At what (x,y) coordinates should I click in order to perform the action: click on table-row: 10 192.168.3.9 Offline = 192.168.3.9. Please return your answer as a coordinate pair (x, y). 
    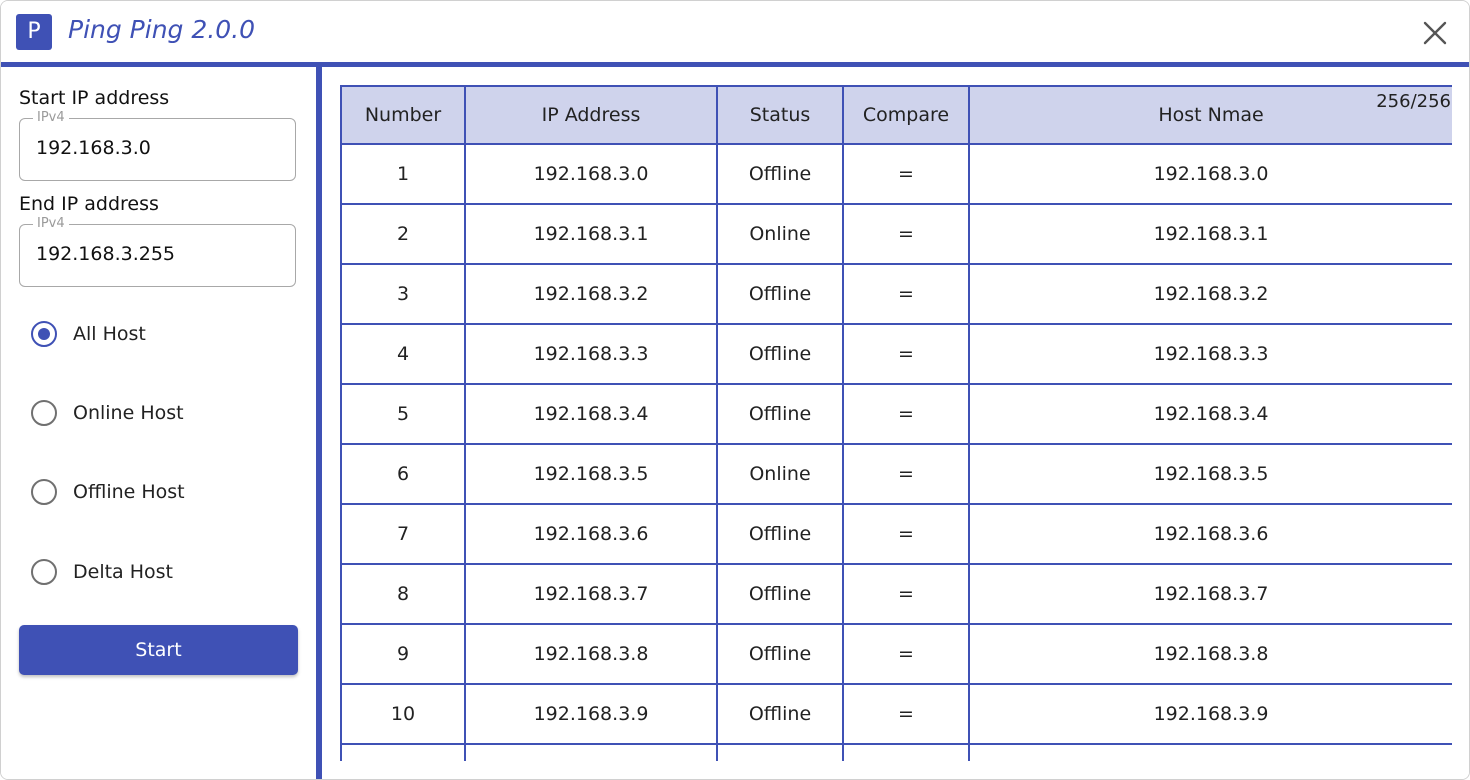
    Looking at the image, I should click on (896, 714).